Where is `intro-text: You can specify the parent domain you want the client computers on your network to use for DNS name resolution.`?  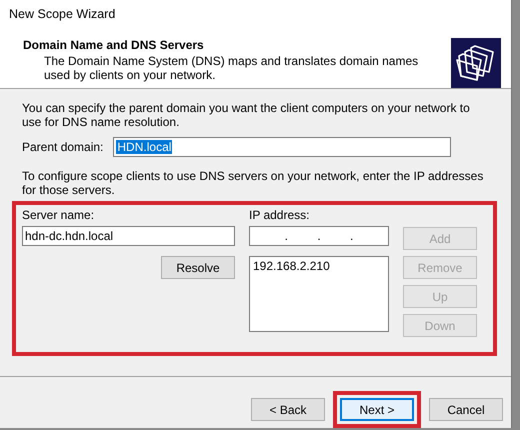
intro-text: You can specify the parent domain you want the client computers on your network to use for DNS name resolution. is located at coordinates (246, 115).